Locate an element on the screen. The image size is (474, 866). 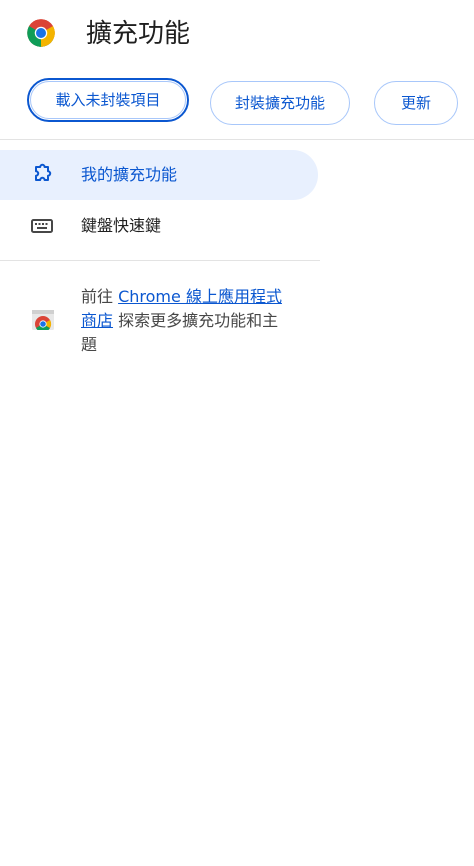
sidebar-item-label: 我的擴充功能 is located at coordinates (129, 174).